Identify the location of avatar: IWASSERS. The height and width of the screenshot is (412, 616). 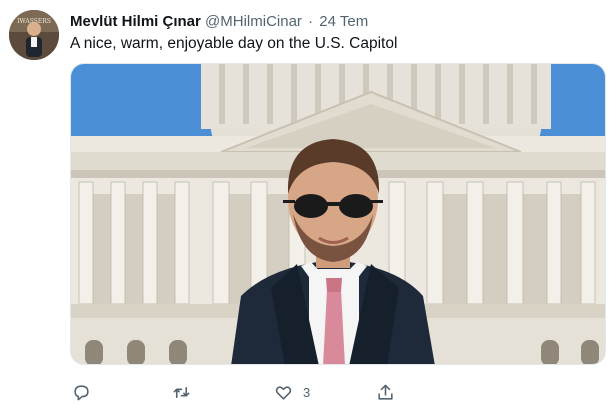
(34, 35).